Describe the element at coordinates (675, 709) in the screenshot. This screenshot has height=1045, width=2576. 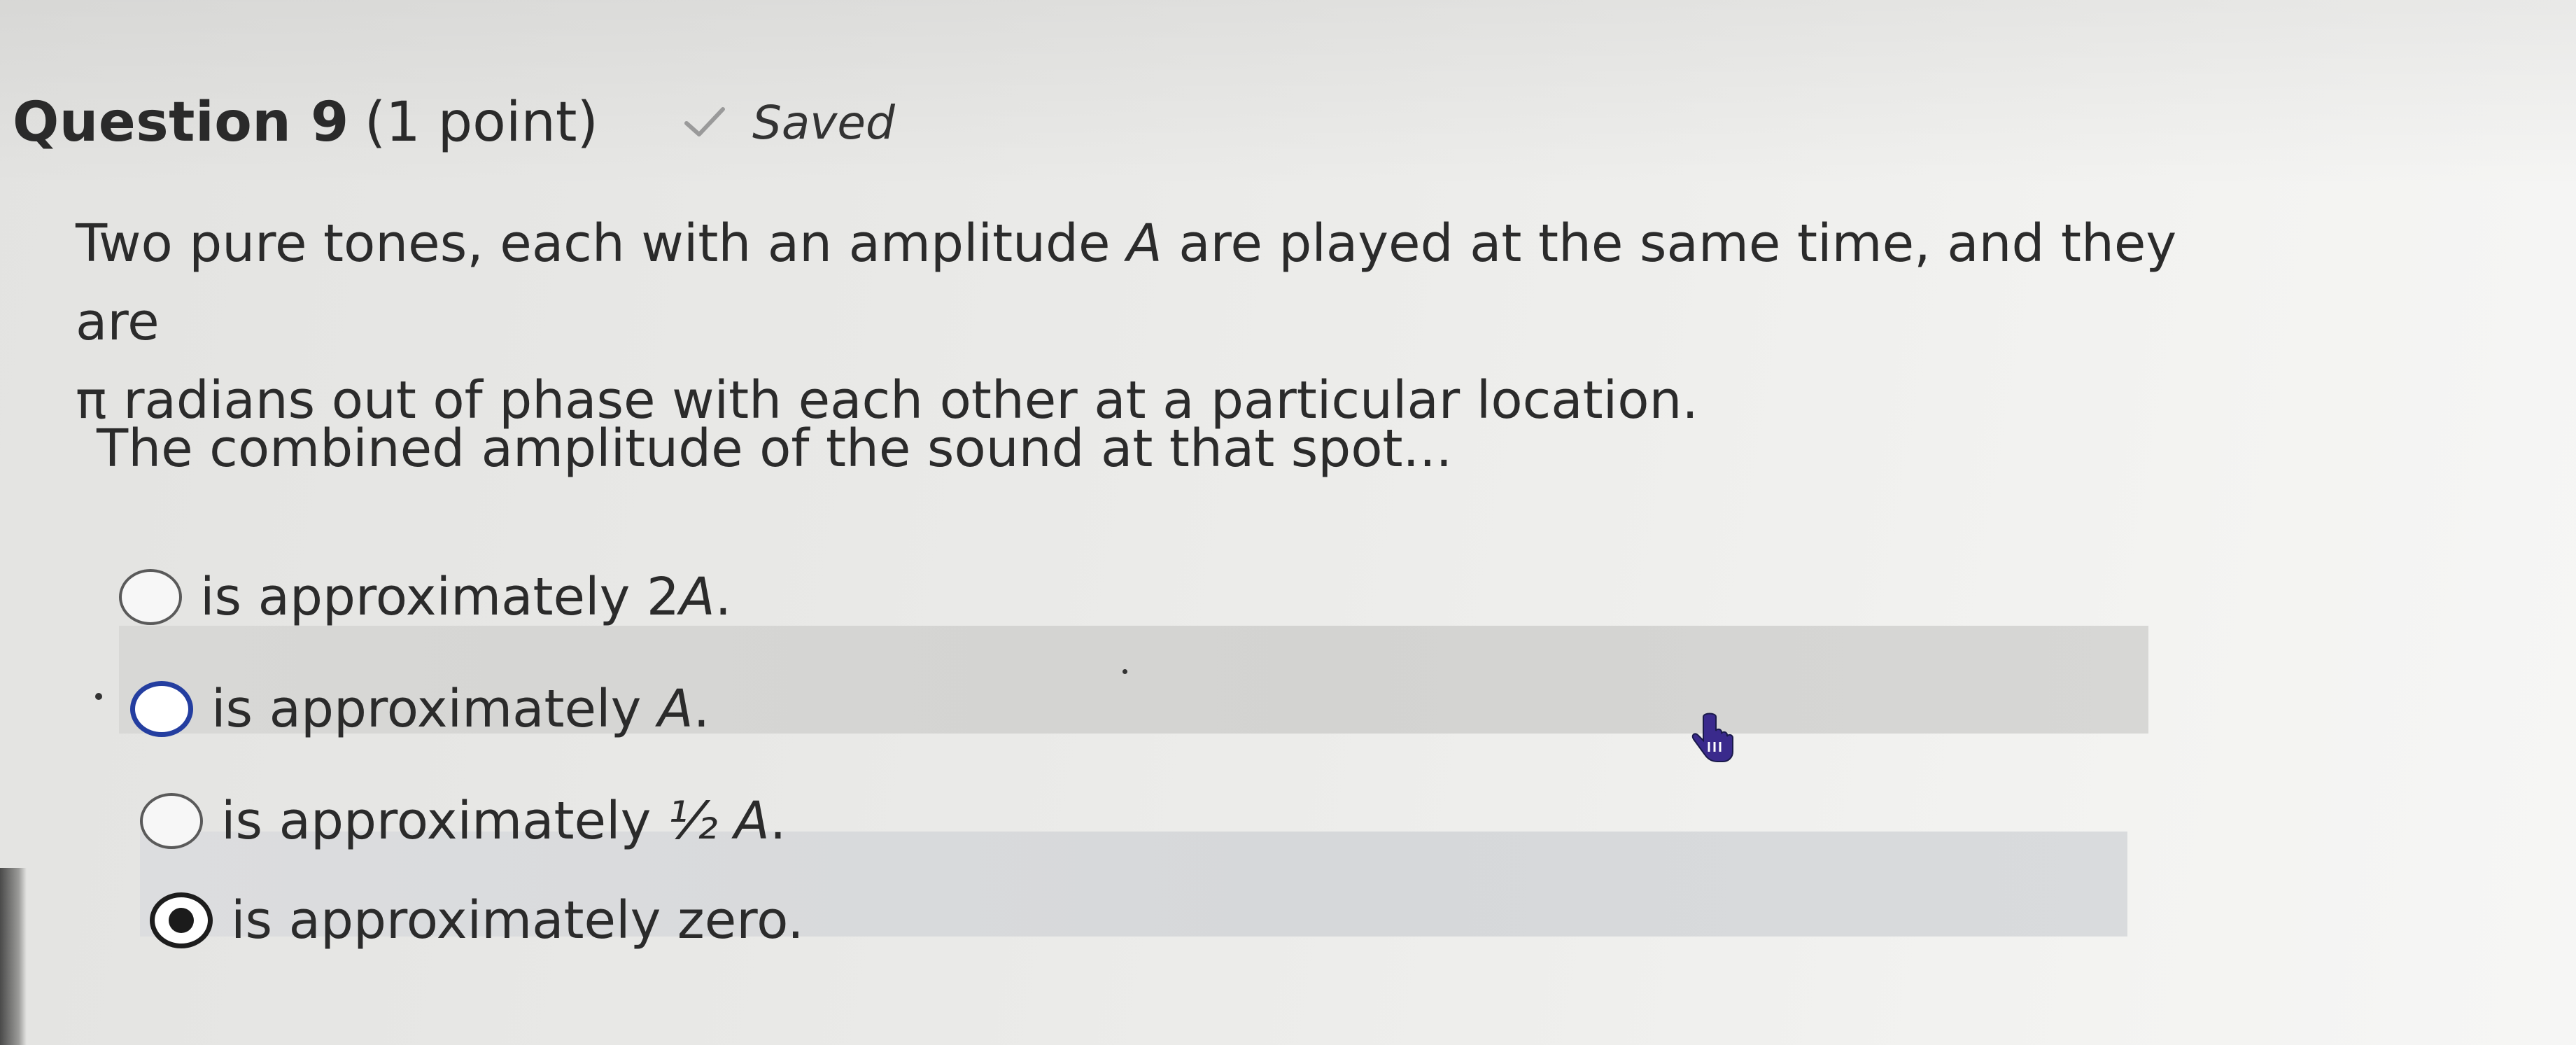
I see `answer-option-2-symbol: A` at that location.